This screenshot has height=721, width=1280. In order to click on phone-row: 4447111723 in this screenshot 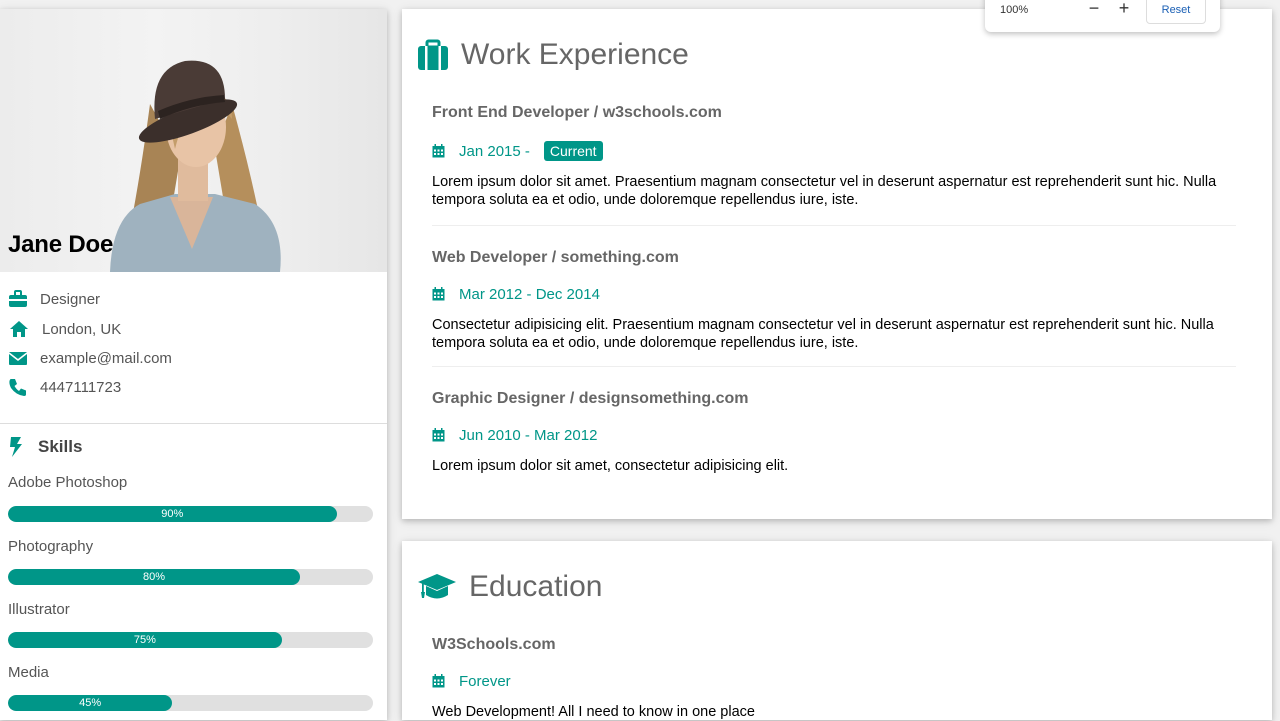, I will do `click(64, 387)`.